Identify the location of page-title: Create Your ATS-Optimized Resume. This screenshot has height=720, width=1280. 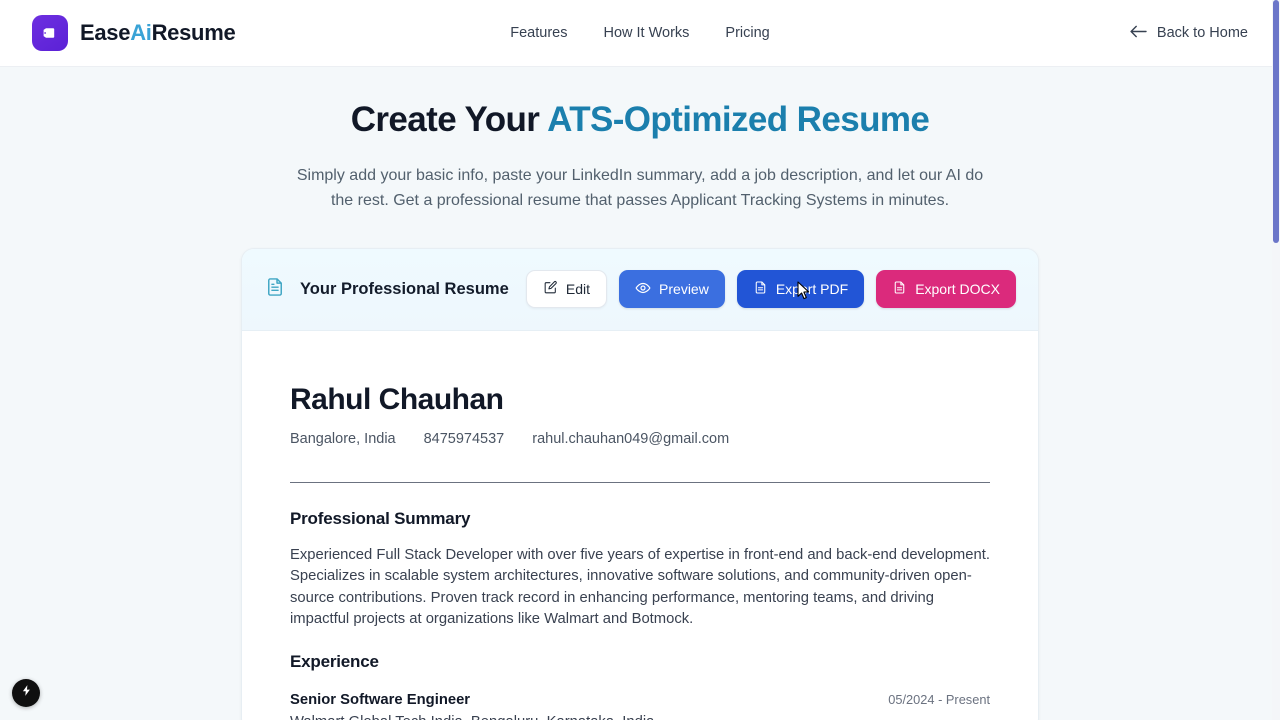
(640, 120).